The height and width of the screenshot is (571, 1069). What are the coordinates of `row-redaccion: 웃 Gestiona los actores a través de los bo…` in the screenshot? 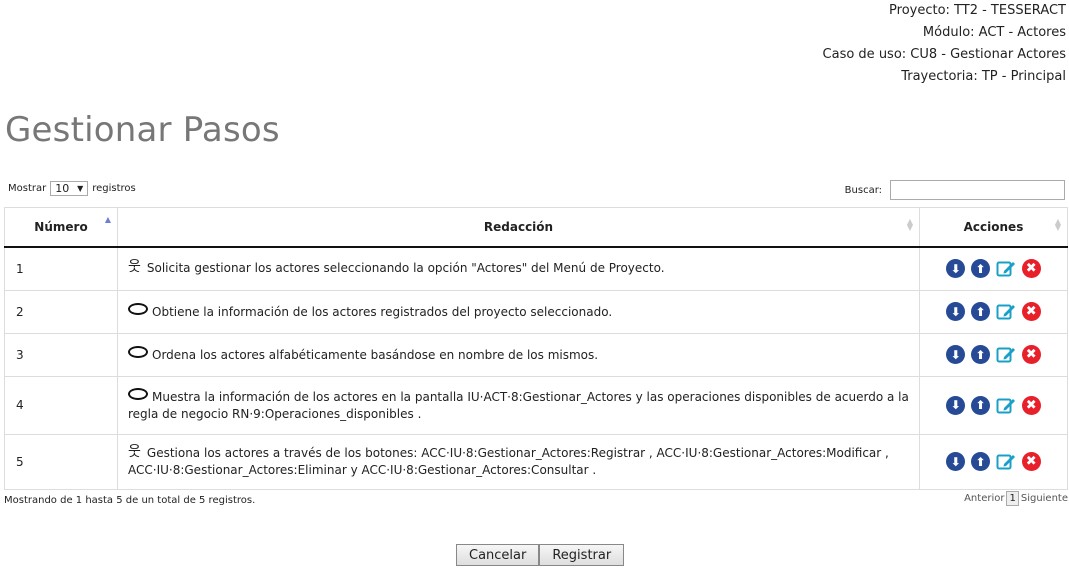 It's located at (518, 461).